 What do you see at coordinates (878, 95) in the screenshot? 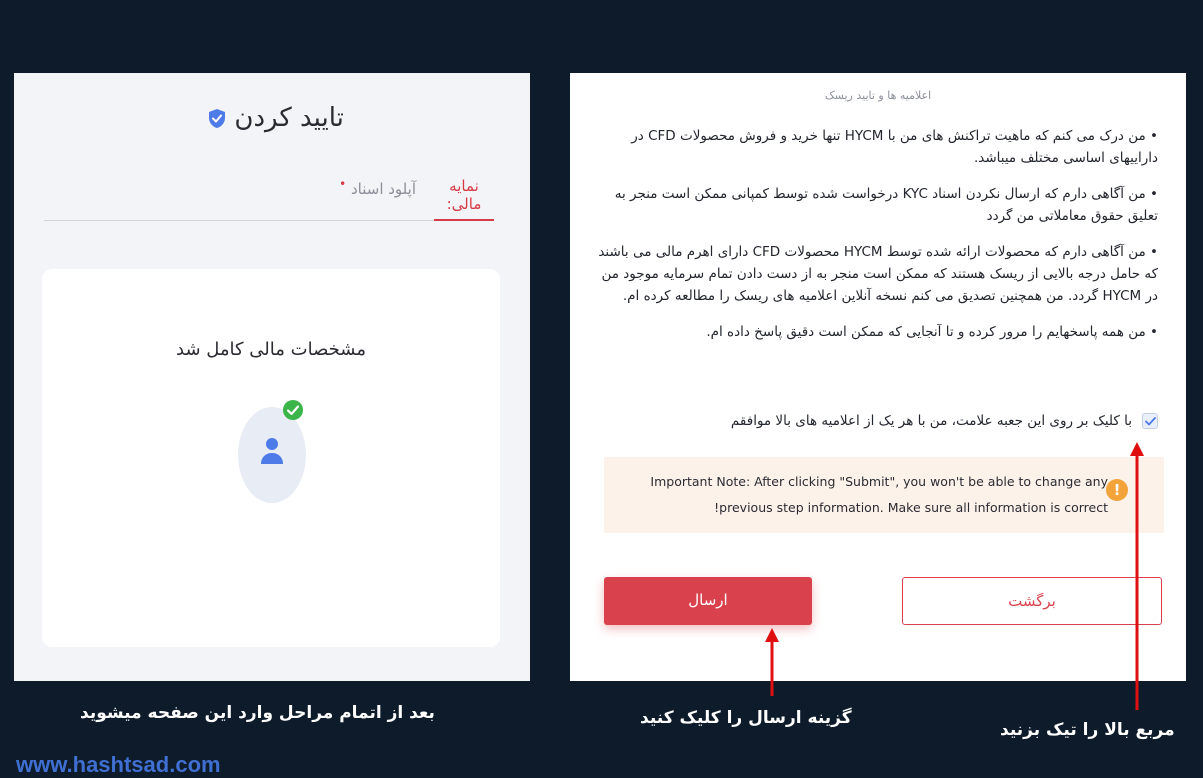
I see `section-label: اعلامیه ها و تایید ریسک` at bounding box center [878, 95].